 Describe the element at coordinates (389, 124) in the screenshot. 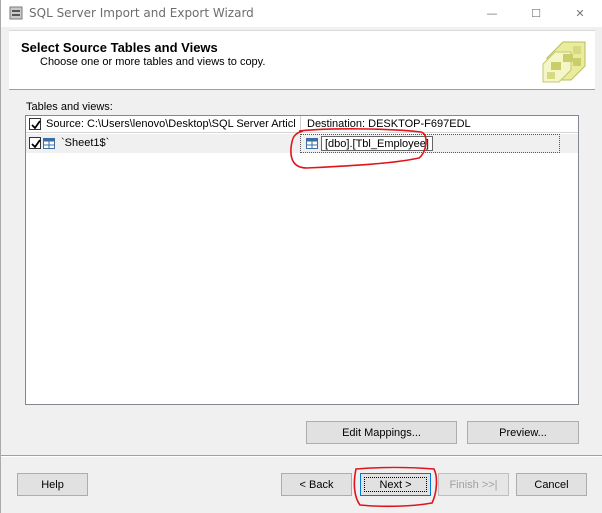

I see `destination-column-header: Destination: DESKTOP-F697EDL` at that location.